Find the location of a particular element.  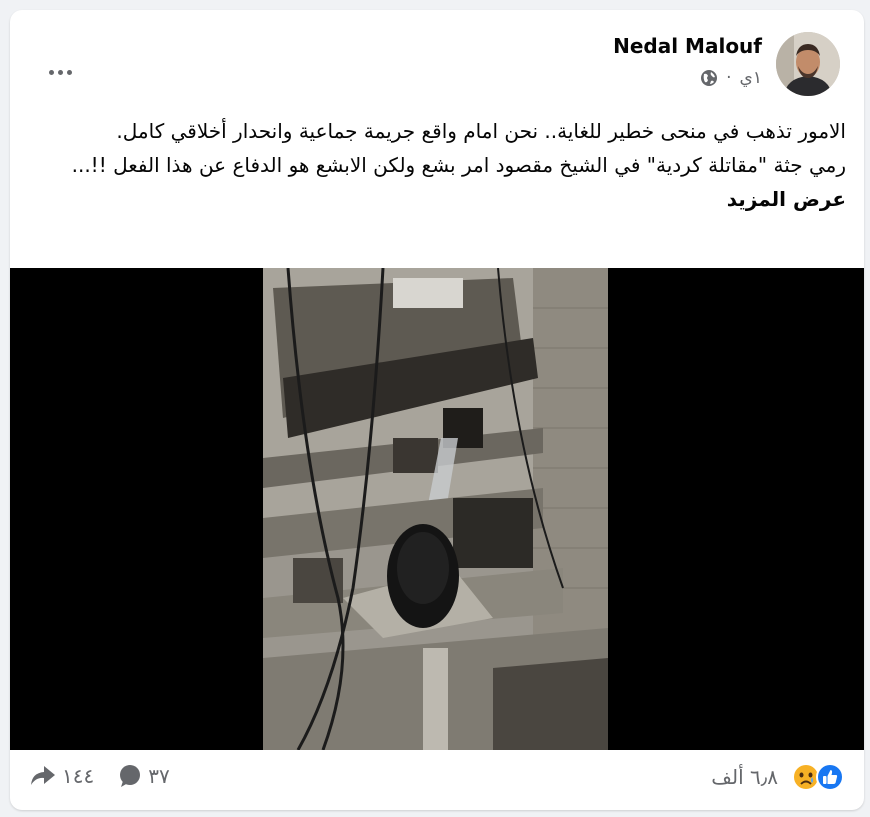

post-timestamp: ١ي is located at coordinates (751, 78).